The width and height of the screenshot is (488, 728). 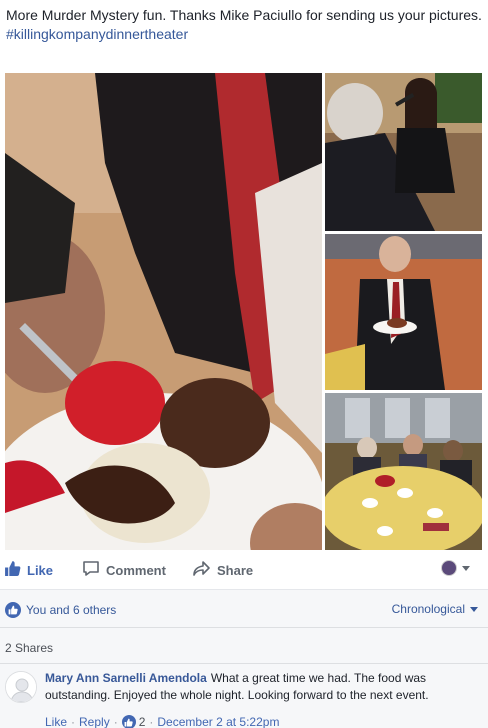 I want to click on comment-label: Comment, so click(x=136, y=570).